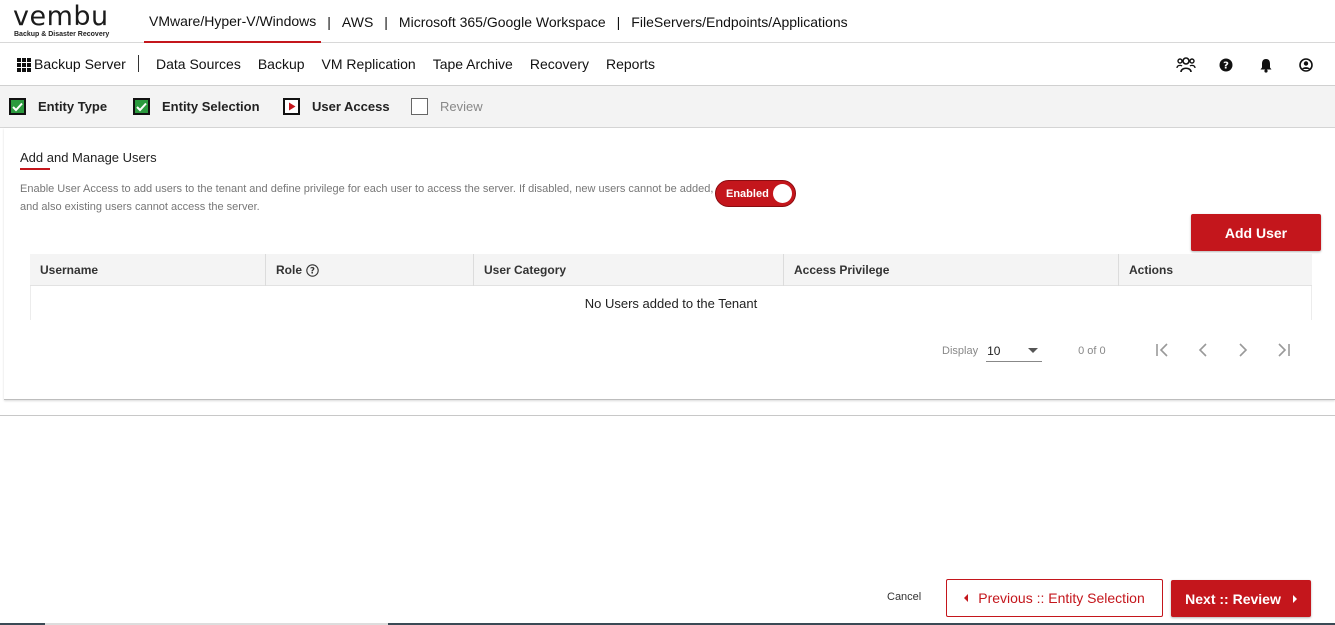 The height and width of the screenshot is (625, 1335). What do you see at coordinates (559, 64) in the screenshot?
I see `menu-recovery: Recovery` at bounding box center [559, 64].